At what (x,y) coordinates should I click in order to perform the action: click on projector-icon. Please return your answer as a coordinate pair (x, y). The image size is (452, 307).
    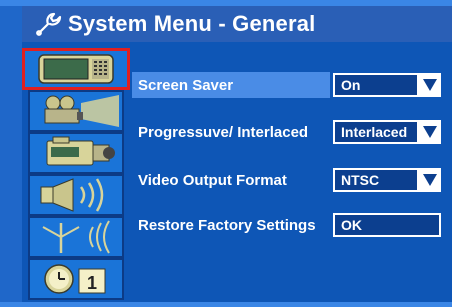
    Looking at the image, I should click on (81, 111).